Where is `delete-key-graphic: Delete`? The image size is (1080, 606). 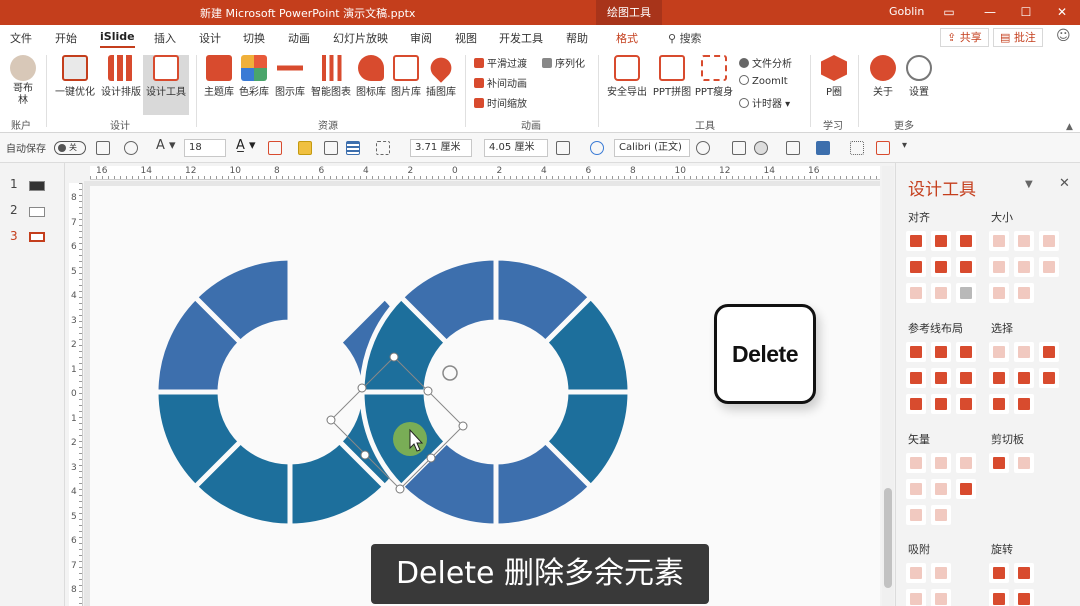
delete-key-graphic: Delete is located at coordinates (765, 354).